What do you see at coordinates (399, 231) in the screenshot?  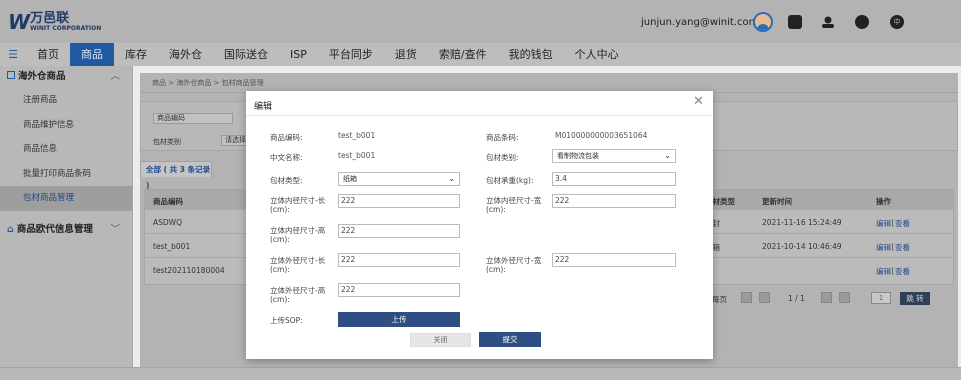 I see `inner-height-input: 222` at bounding box center [399, 231].